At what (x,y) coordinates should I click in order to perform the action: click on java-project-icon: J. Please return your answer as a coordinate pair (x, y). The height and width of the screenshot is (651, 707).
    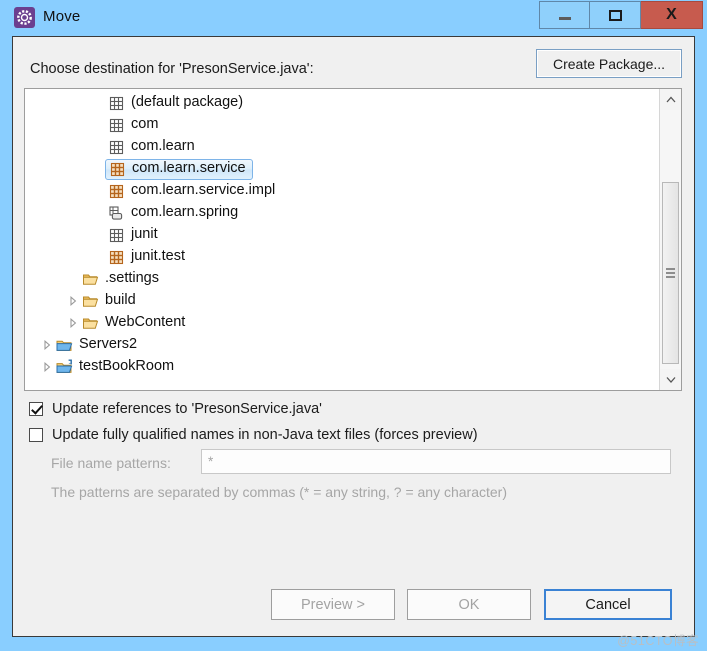
    Looking at the image, I should click on (64, 367).